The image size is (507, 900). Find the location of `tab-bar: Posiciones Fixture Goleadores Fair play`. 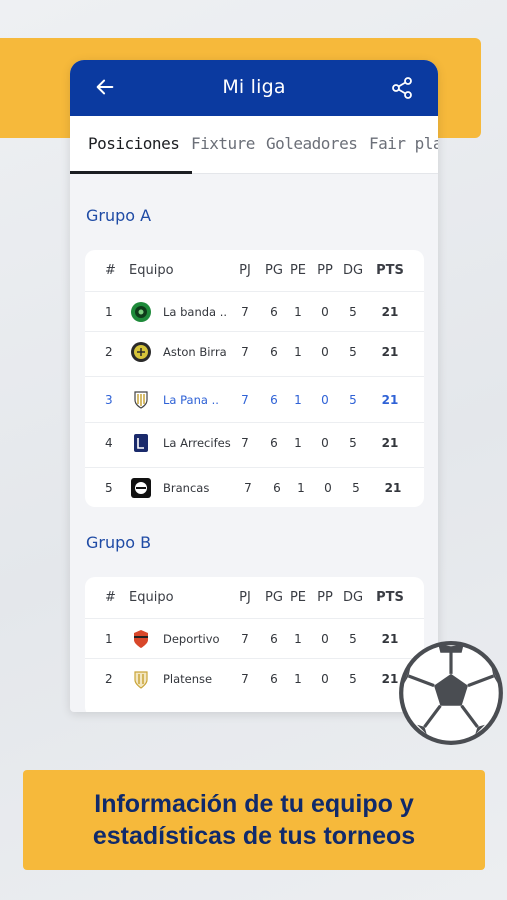

tab-bar: Posiciones Fixture Goleadores Fair play is located at coordinates (254, 145).